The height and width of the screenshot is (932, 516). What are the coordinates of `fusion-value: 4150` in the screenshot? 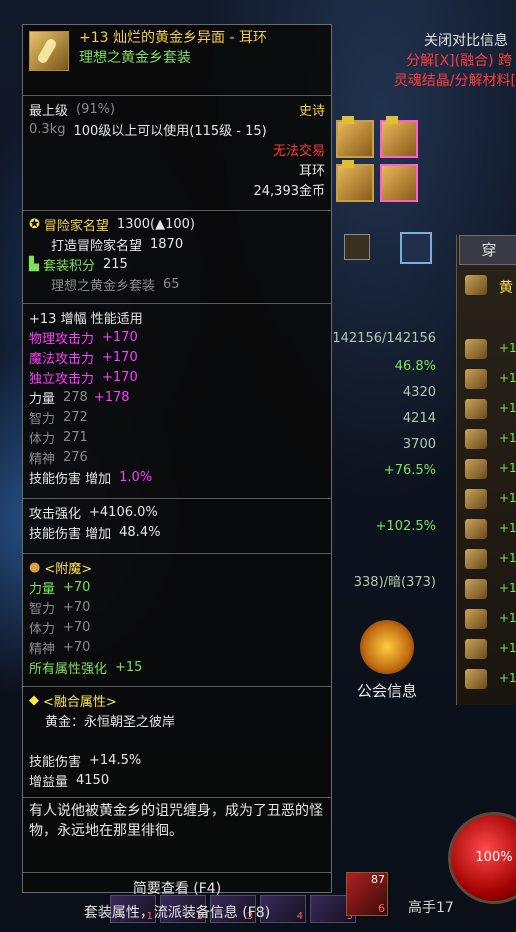 It's located at (93, 780).